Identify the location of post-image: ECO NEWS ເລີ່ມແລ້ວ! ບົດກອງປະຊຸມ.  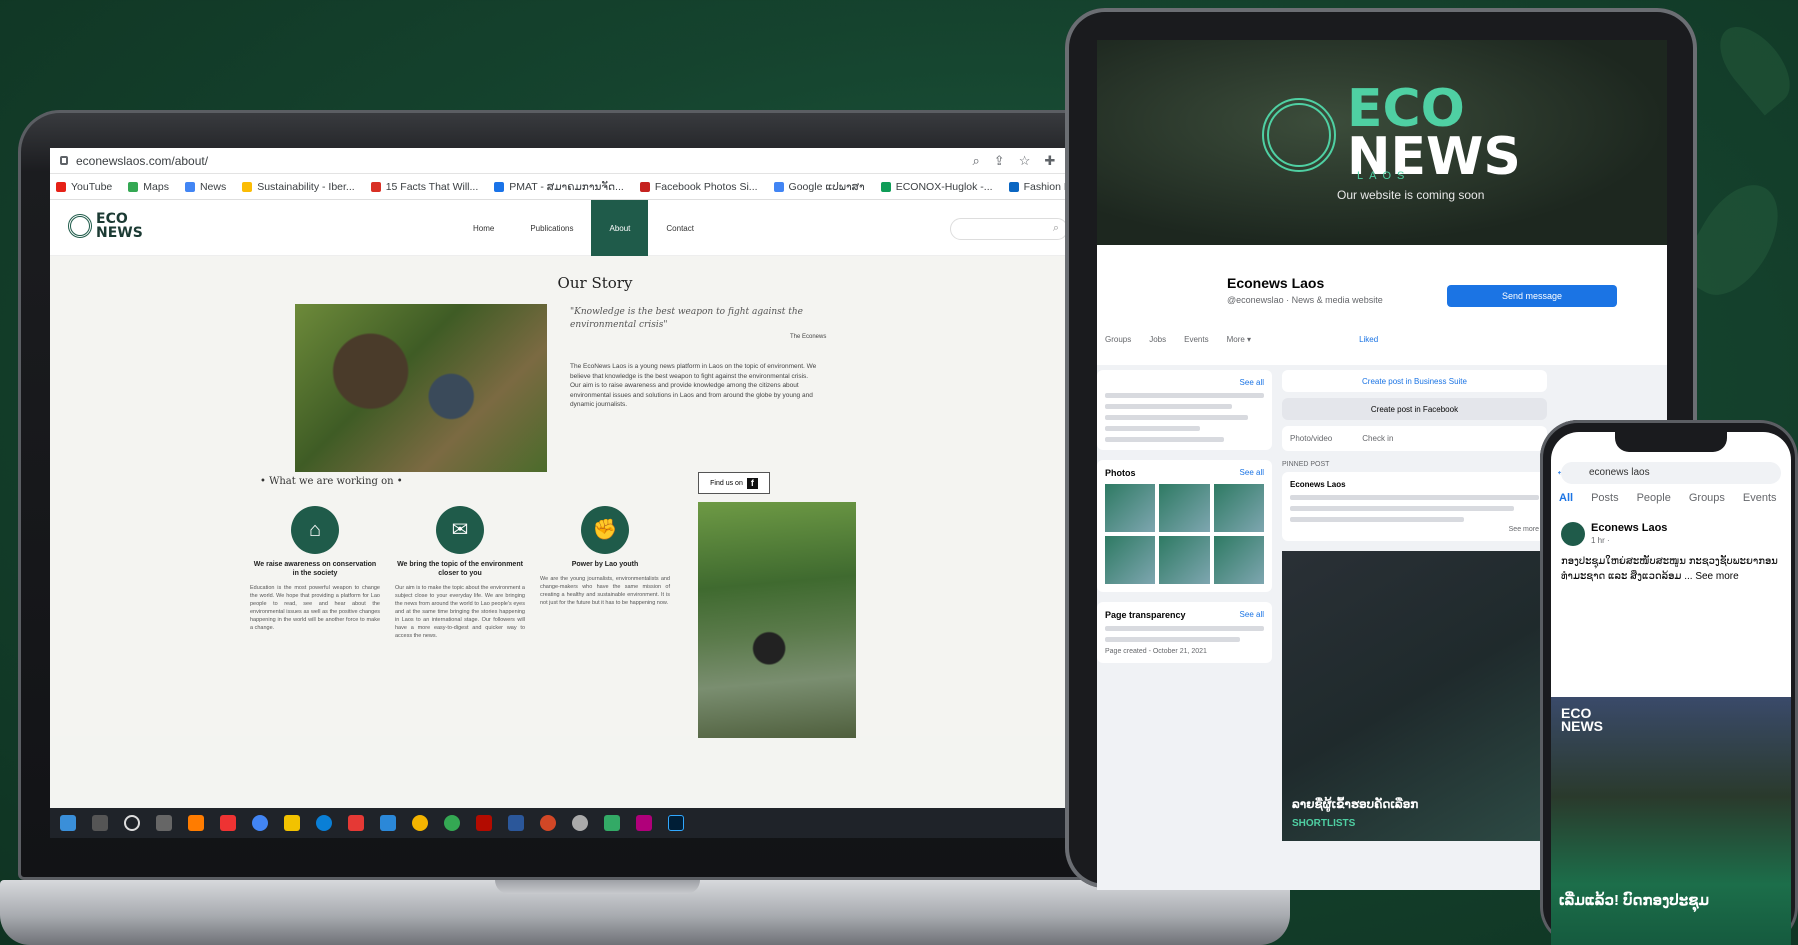
(1671, 821).